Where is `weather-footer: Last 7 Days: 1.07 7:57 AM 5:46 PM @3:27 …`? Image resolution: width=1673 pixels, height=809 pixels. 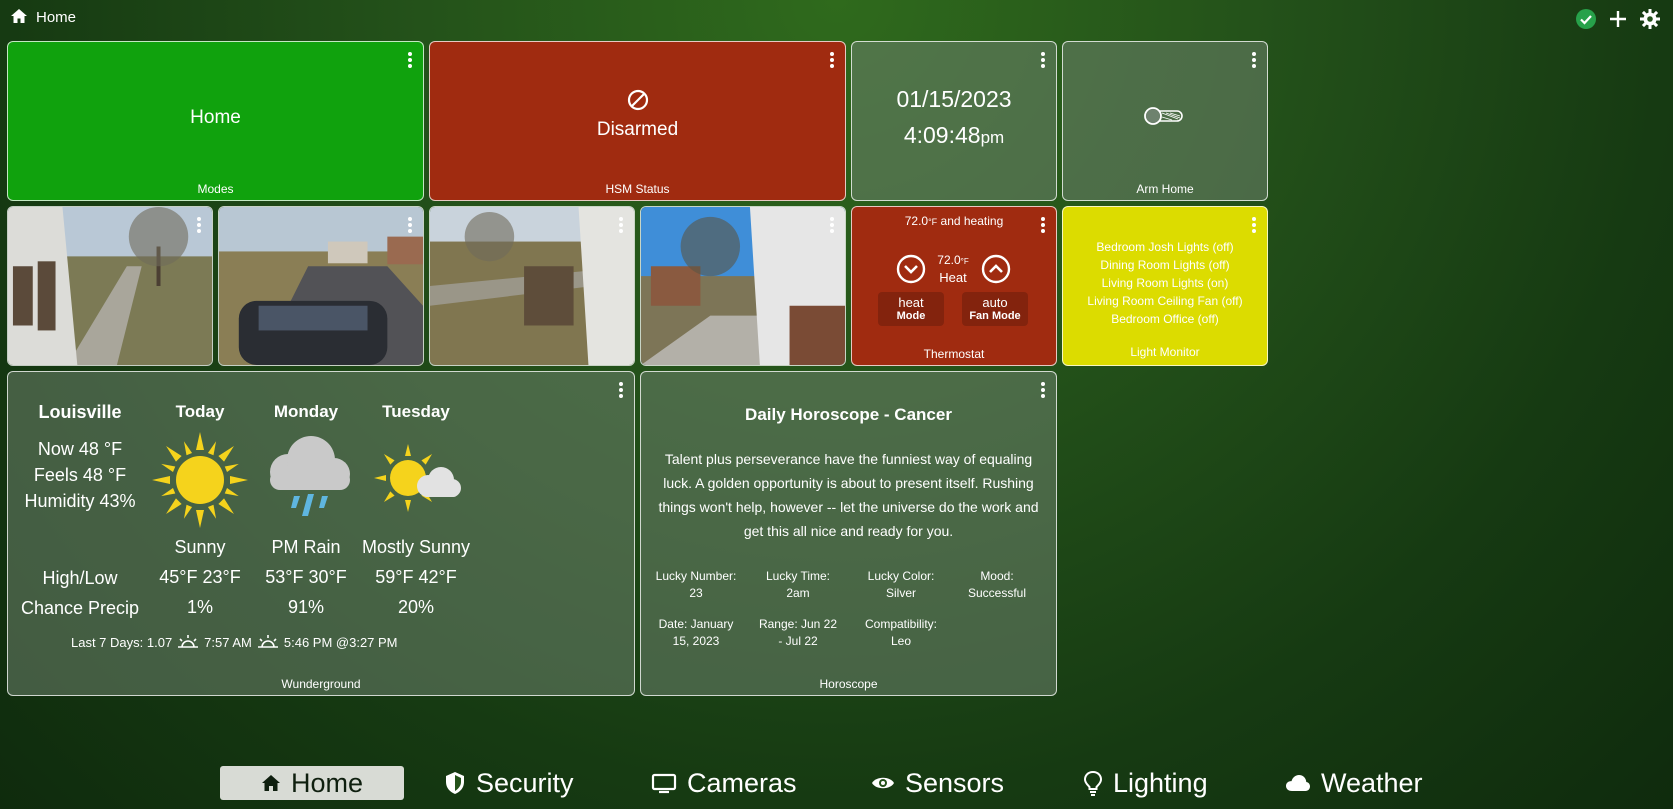 weather-footer: Last 7 Days: 1.07 7:57 AM 5:46 PM @3:27 … is located at coordinates (234, 642).